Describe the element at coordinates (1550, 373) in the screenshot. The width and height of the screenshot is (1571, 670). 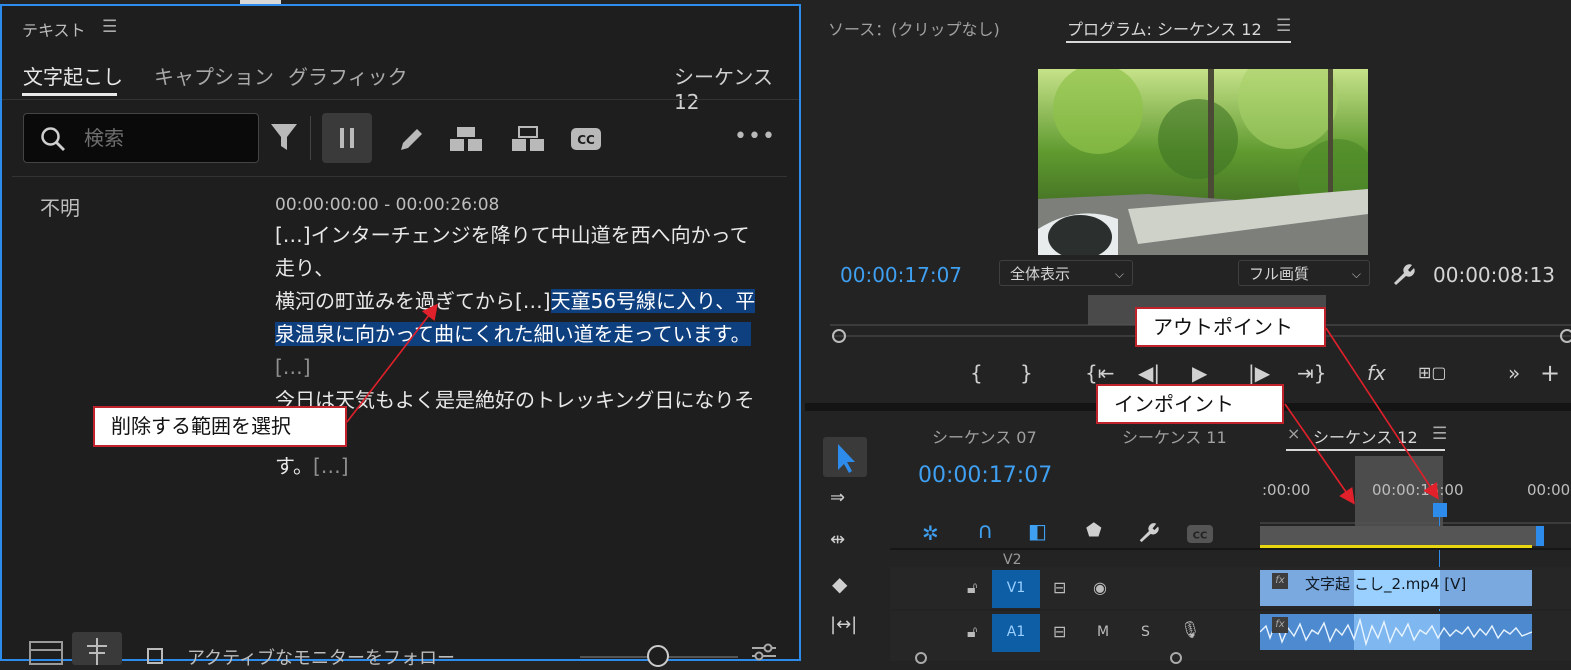
I see `add-button-icon: +` at that location.